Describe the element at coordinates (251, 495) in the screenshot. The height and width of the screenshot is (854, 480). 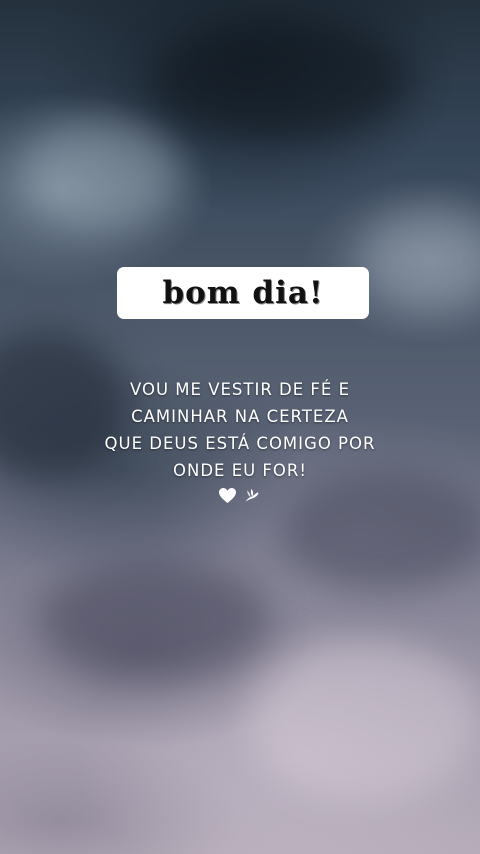
I see `dove-icon` at that location.